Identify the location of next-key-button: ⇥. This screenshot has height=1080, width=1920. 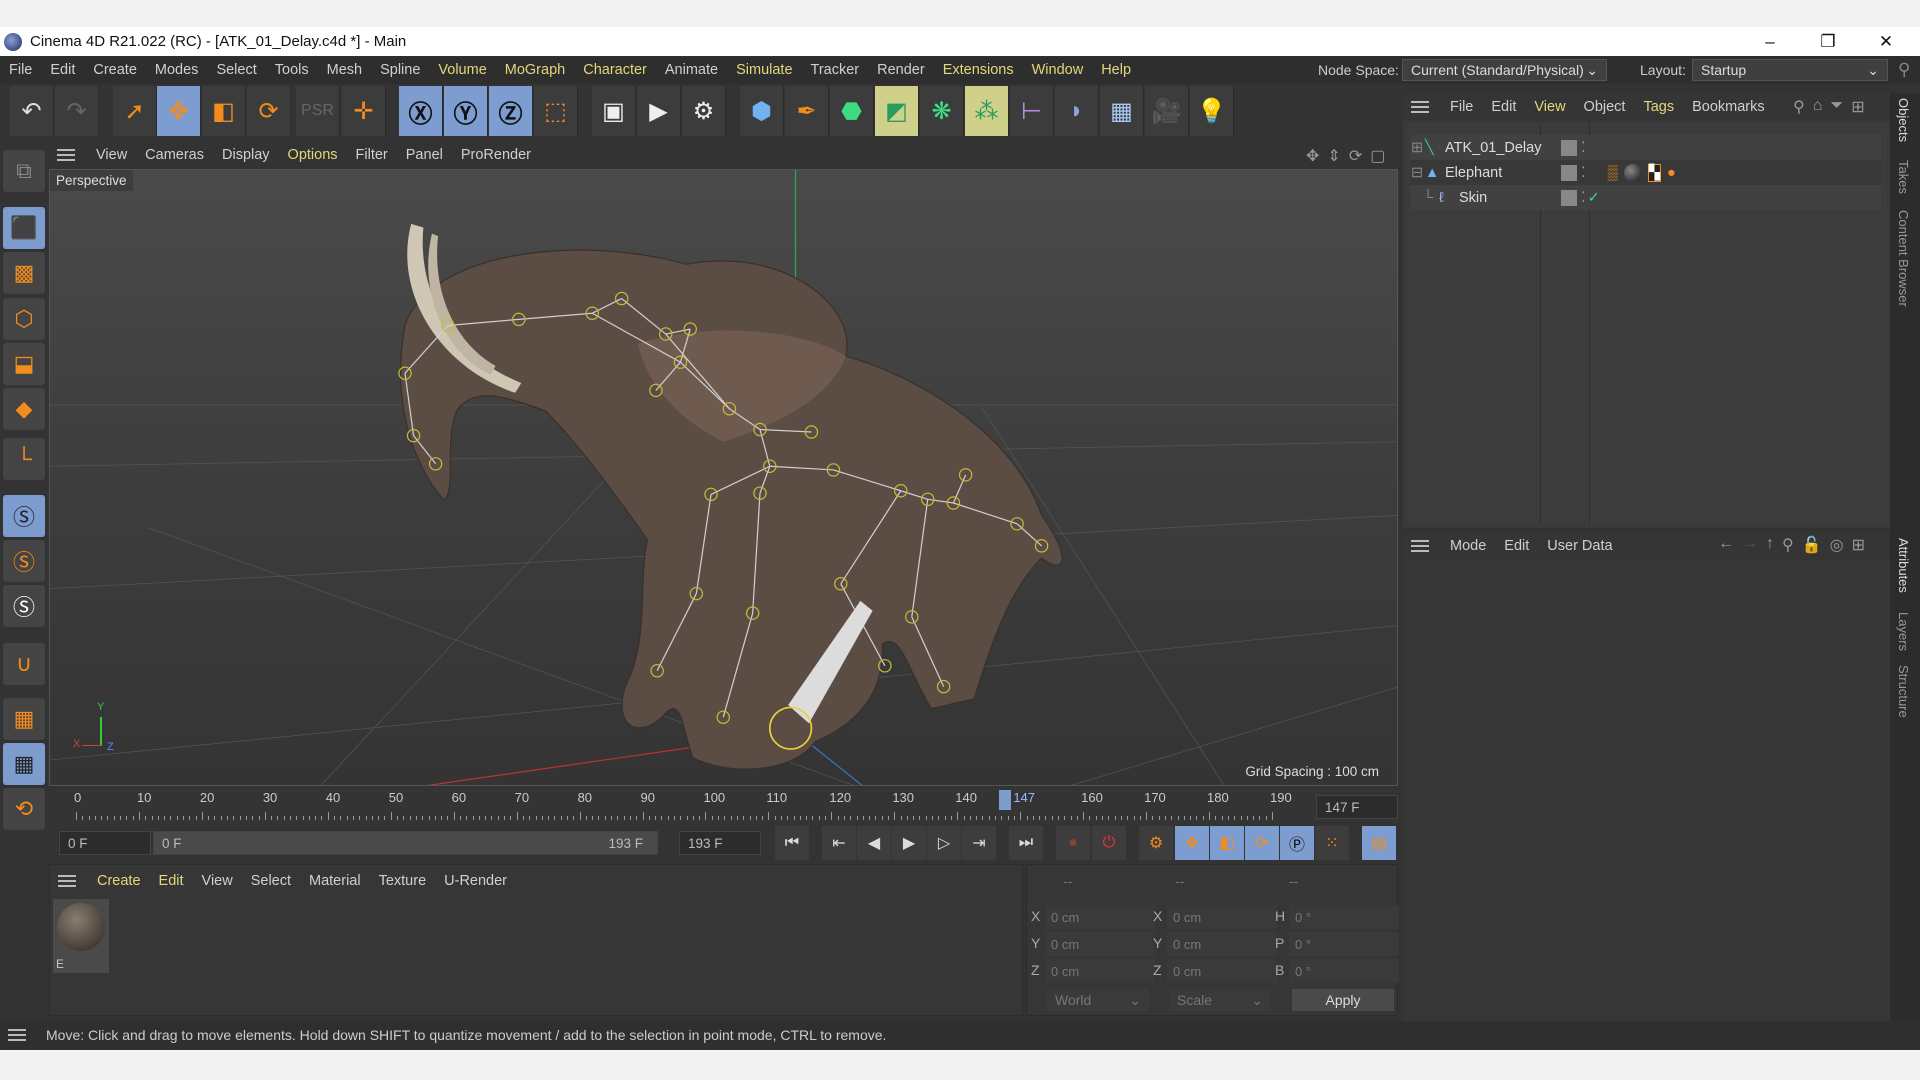
(979, 843).